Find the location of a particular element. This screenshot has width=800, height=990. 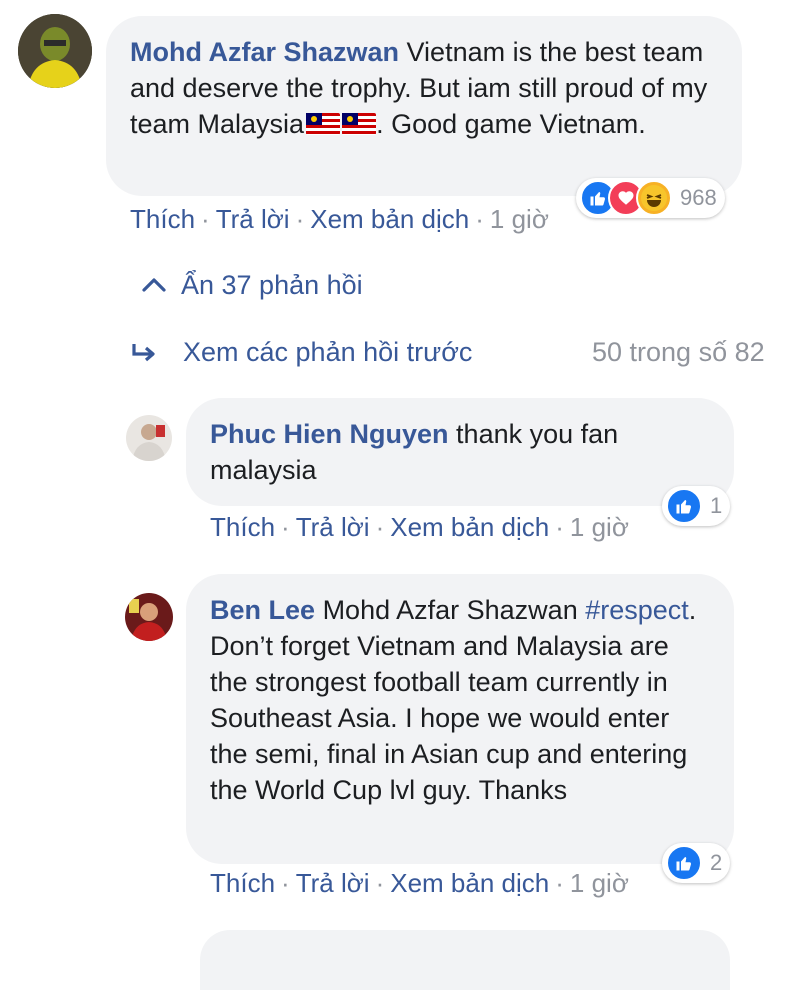

comment-author: Ben Lee is located at coordinates (262, 610).